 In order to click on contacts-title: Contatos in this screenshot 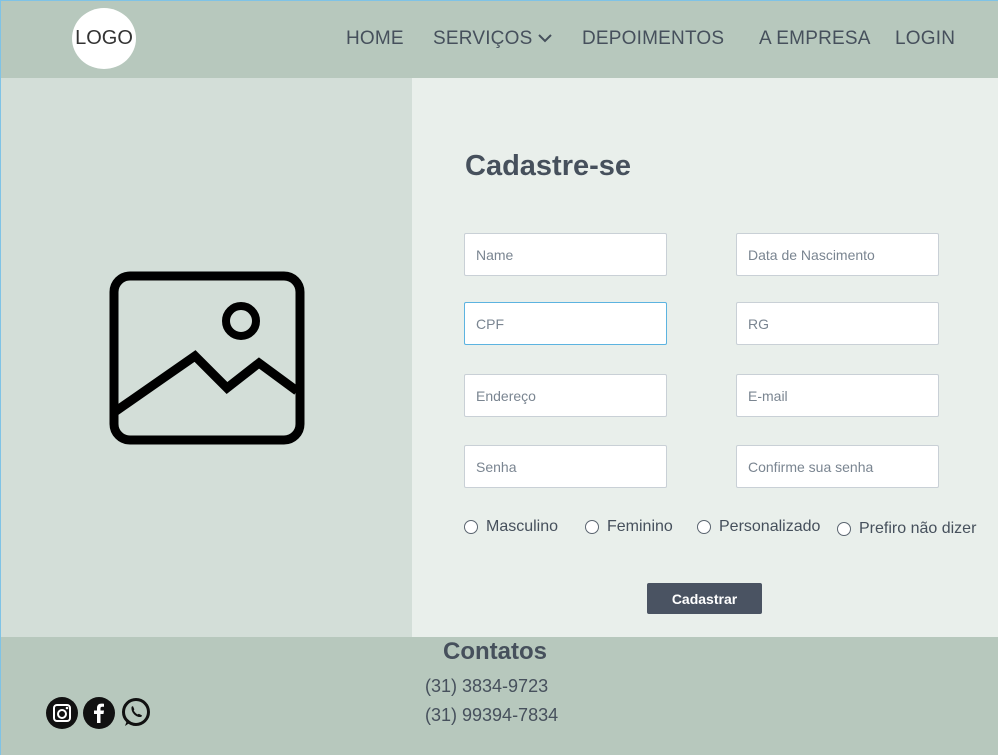, I will do `click(495, 651)`.